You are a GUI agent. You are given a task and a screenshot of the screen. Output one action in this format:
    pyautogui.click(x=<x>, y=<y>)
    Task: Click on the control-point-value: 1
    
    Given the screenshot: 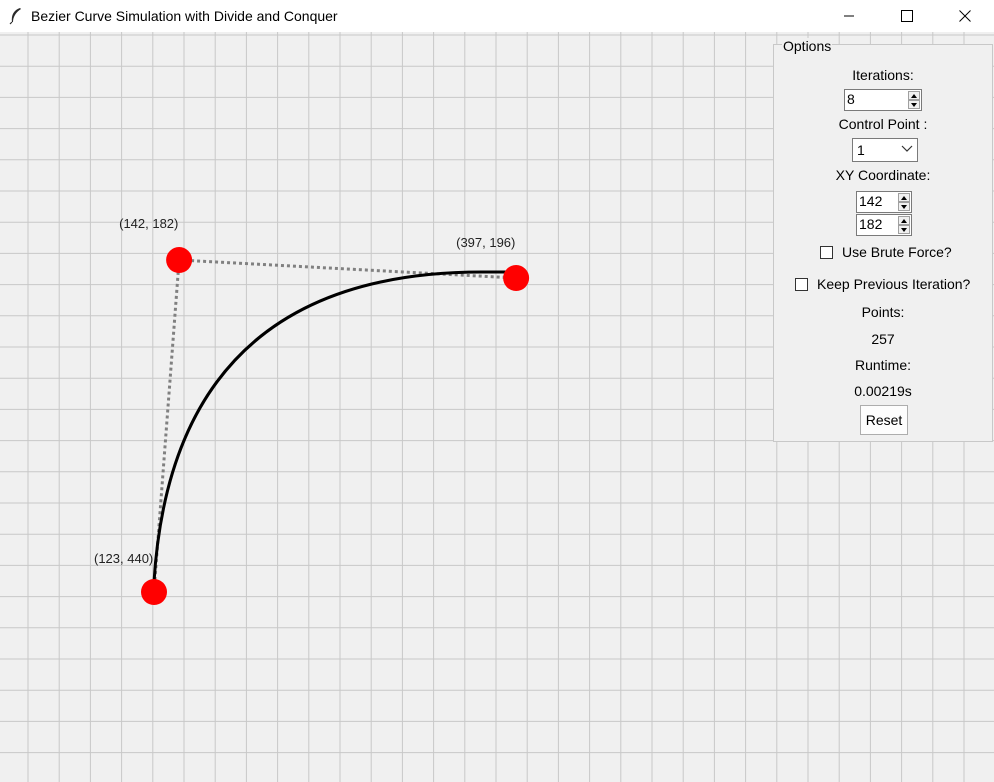 What is the action you would take?
    pyautogui.click(x=861, y=150)
    